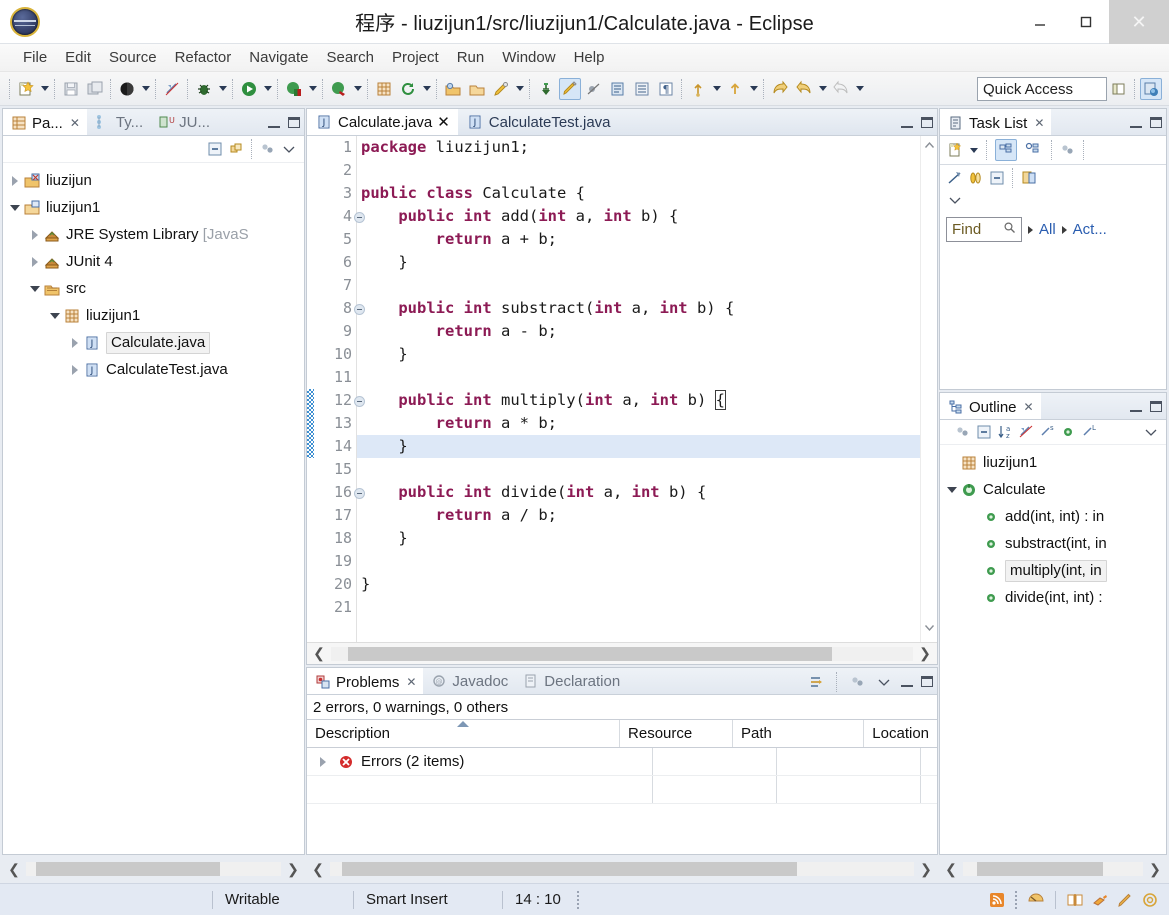  Describe the element at coordinates (153, 869) in the screenshot. I see `package-explorer-hscrollbar: ❮ ❯` at that location.